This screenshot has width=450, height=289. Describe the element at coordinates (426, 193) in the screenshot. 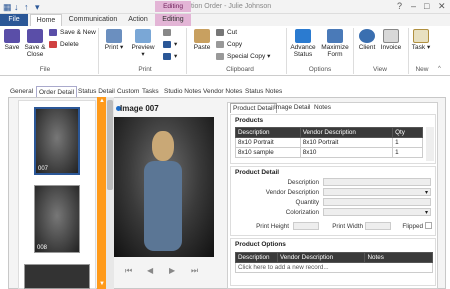

I see `chevron-down-icon: ▾` at that location.